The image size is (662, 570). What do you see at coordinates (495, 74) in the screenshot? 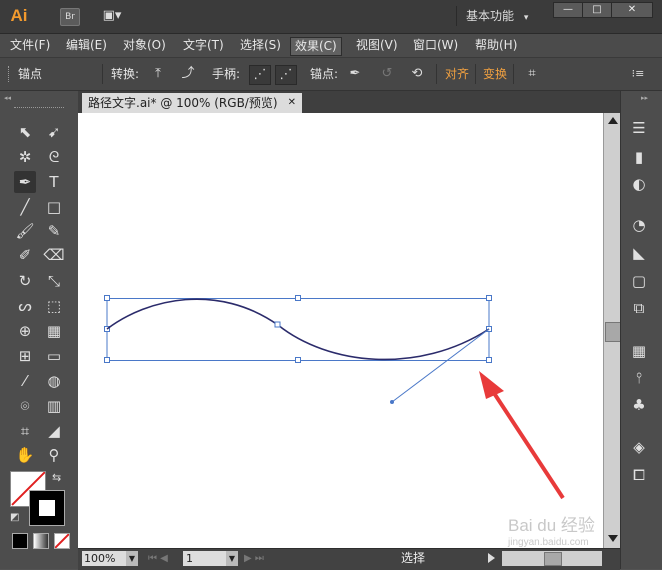
I see `transform-link: 变换` at bounding box center [495, 74].